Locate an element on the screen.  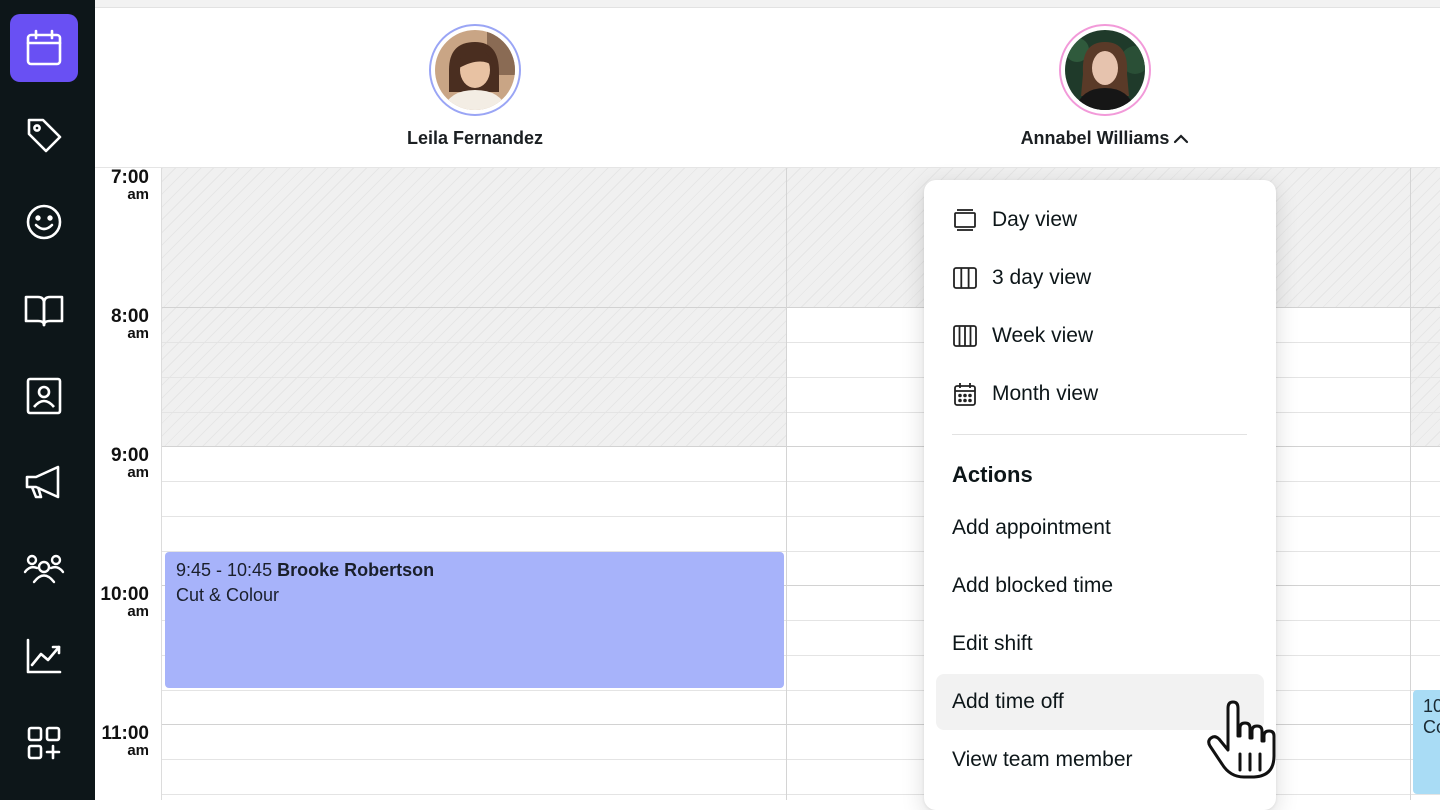
time-label: 10:00 am is located at coordinates (124, 602).